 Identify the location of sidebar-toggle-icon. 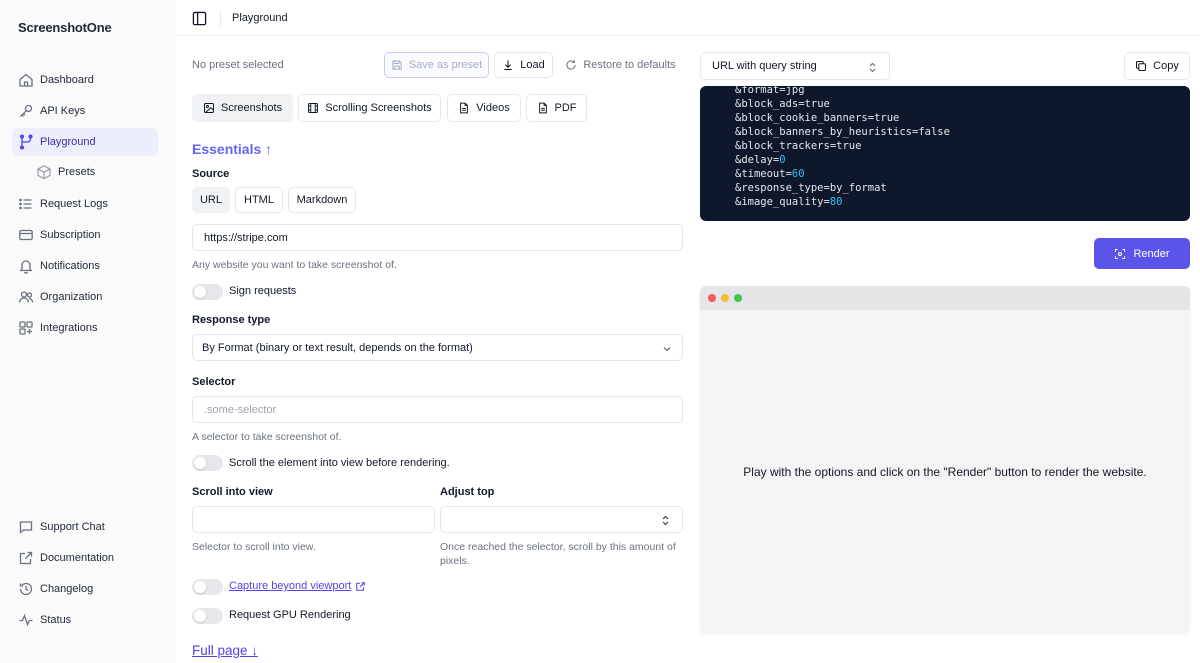
(199, 18).